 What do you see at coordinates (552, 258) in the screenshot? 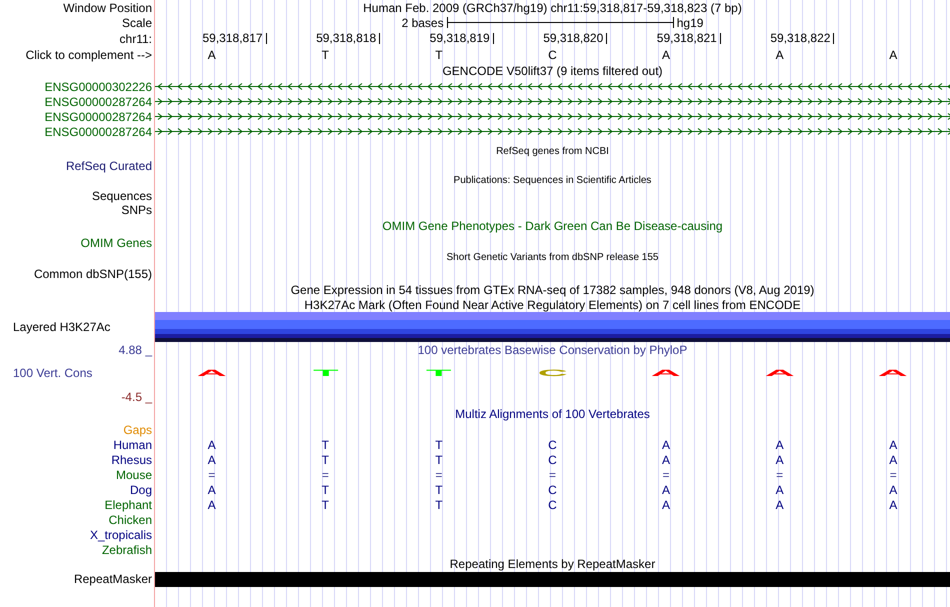
I see `track-title: Short Genetic Variants from dbSNP release 155` at bounding box center [552, 258].